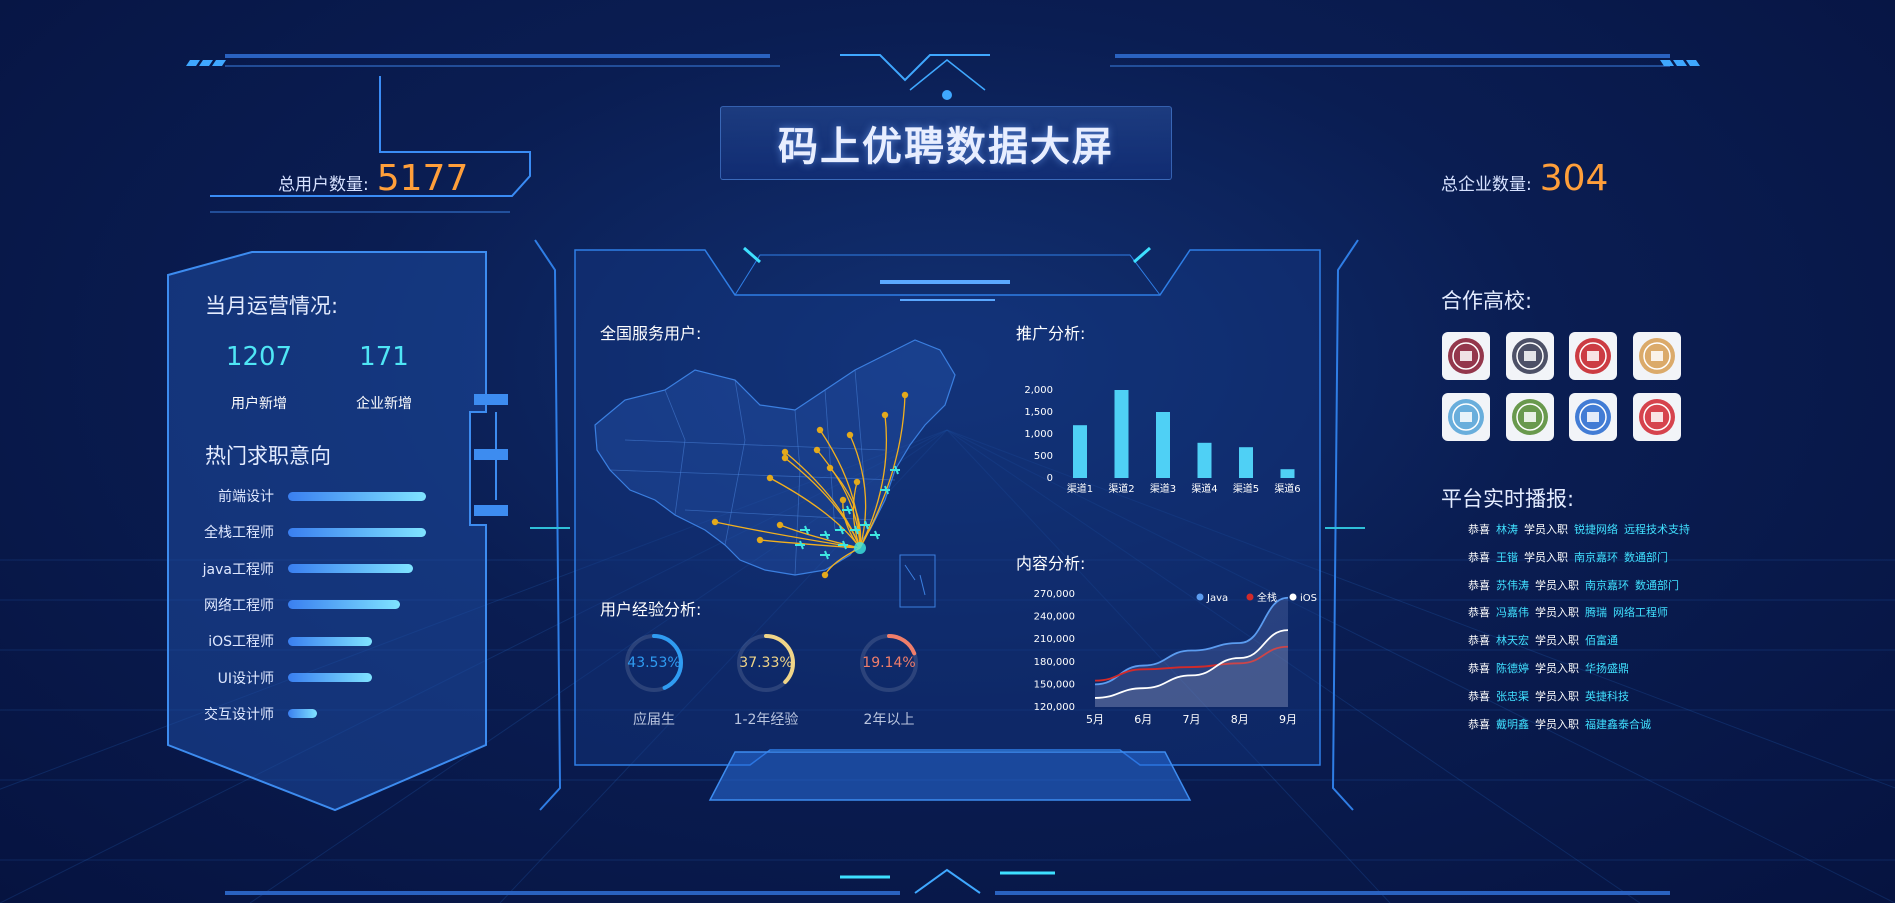 The height and width of the screenshot is (903, 1895). What do you see at coordinates (1601, 641) in the screenshot?
I see `news-company: 佰富通` at bounding box center [1601, 641].